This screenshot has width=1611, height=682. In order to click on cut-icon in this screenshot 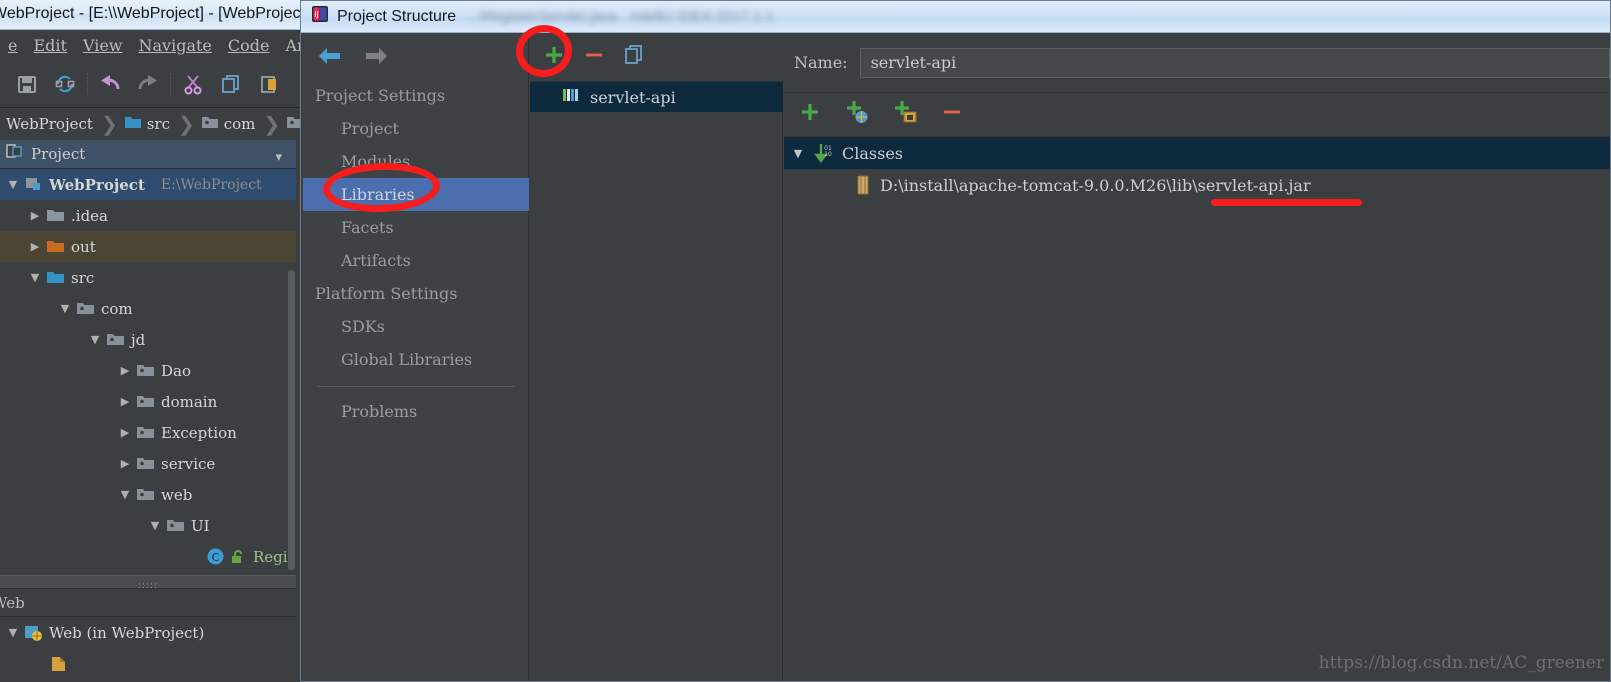, I will do `click(193, 84)`.